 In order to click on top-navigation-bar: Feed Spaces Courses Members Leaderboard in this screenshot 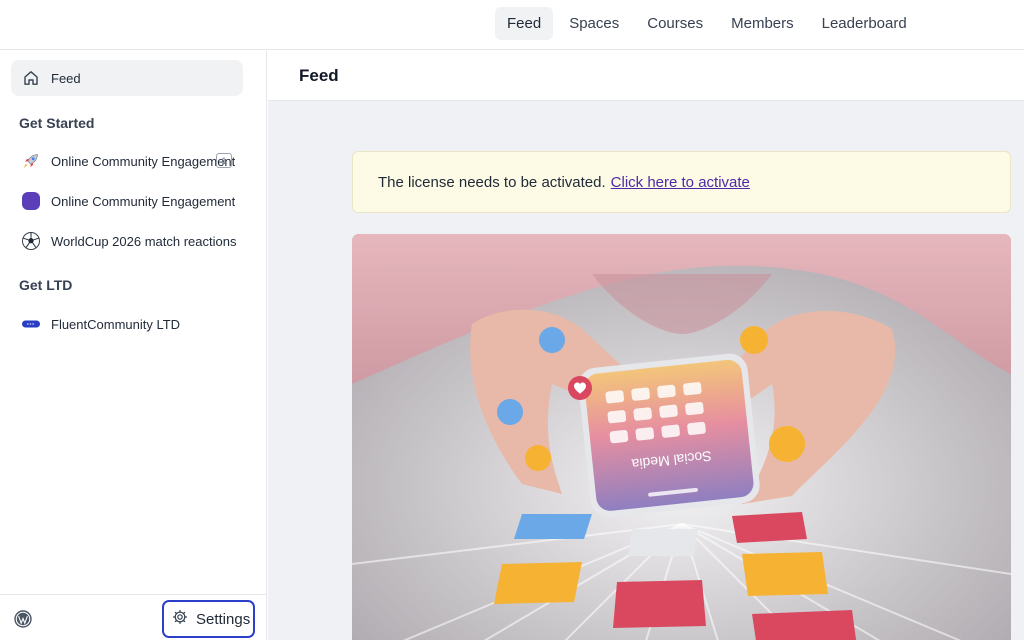, I will do `click(512, 25)`.